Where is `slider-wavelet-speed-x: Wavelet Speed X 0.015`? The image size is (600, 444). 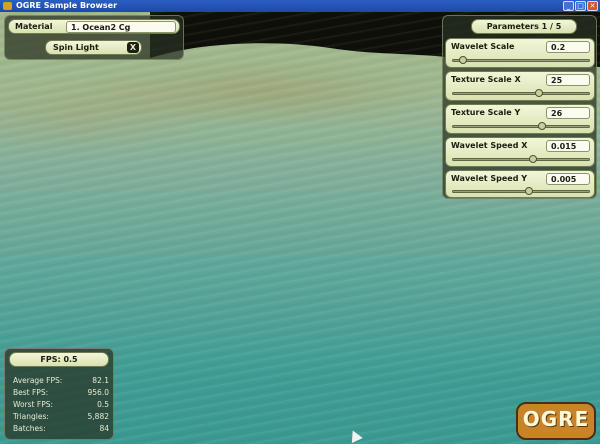 slider-wavelet-speed-x: Wavelet Speed X 0.015 is located at coordinates (520, 152).